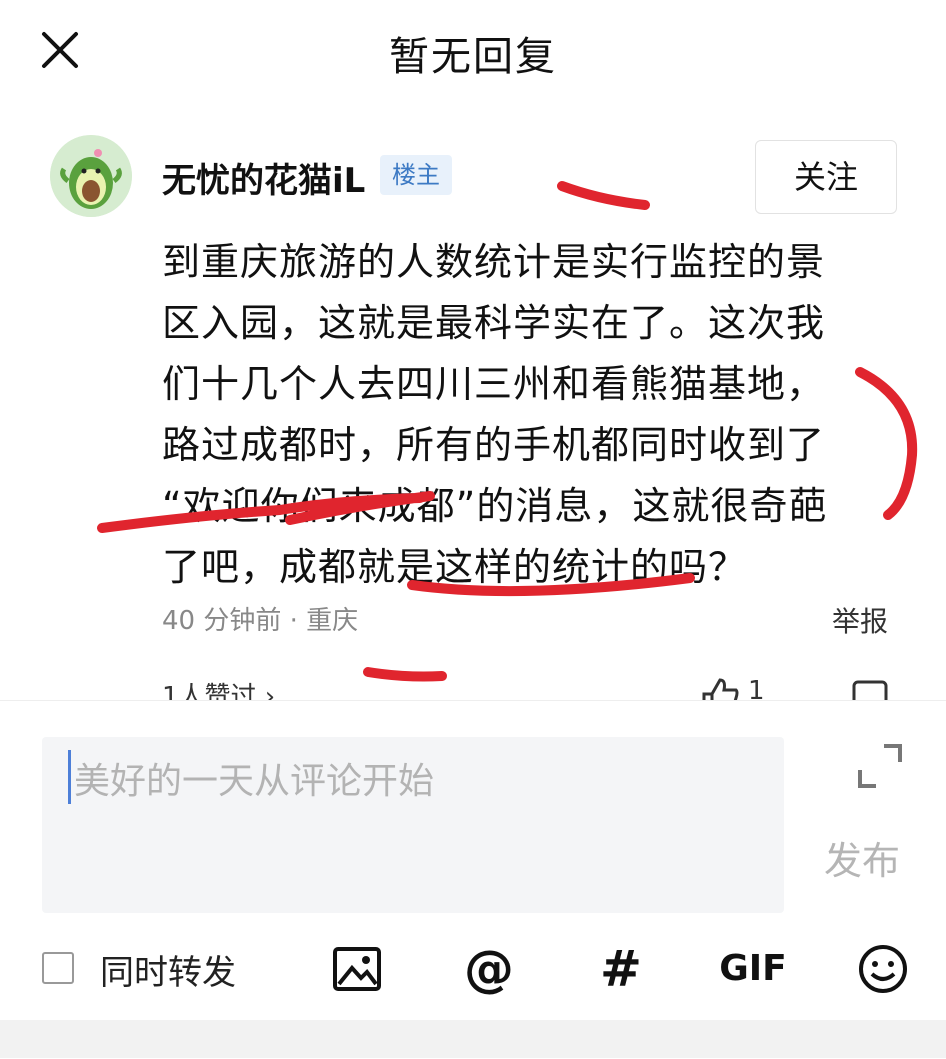 Image resolution: width=946 pixels, height=1059 pixels. I want to click on expand-icon, so click(880, 766).